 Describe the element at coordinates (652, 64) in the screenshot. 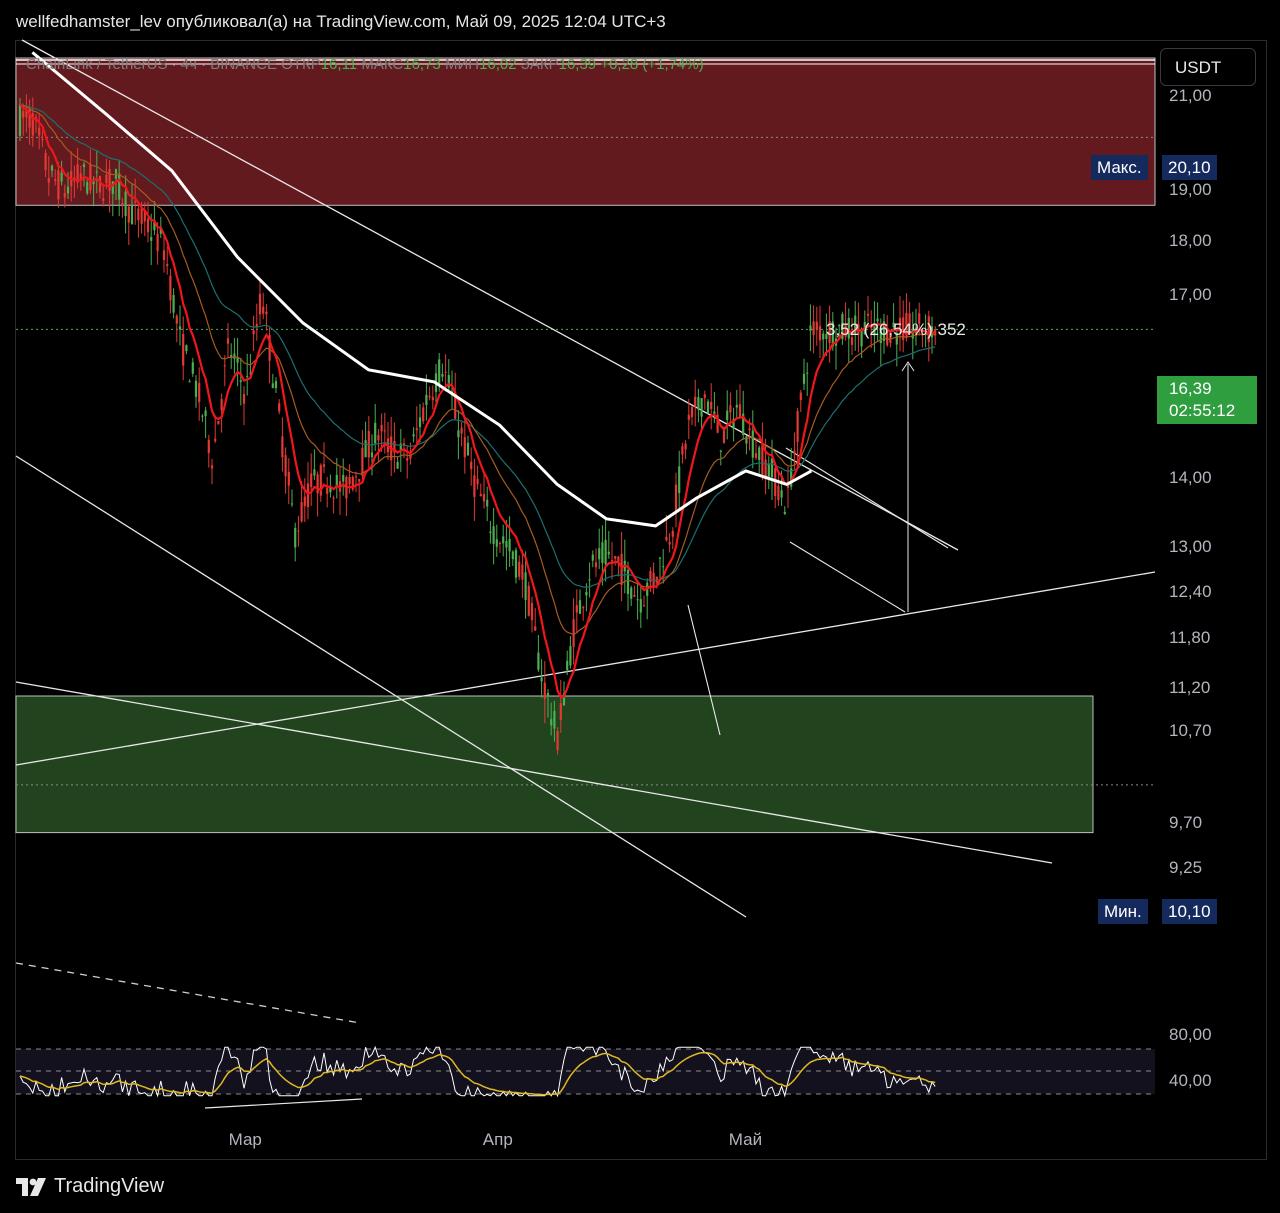

I see `change-value: +0,28 (+1,74%)` at that location.